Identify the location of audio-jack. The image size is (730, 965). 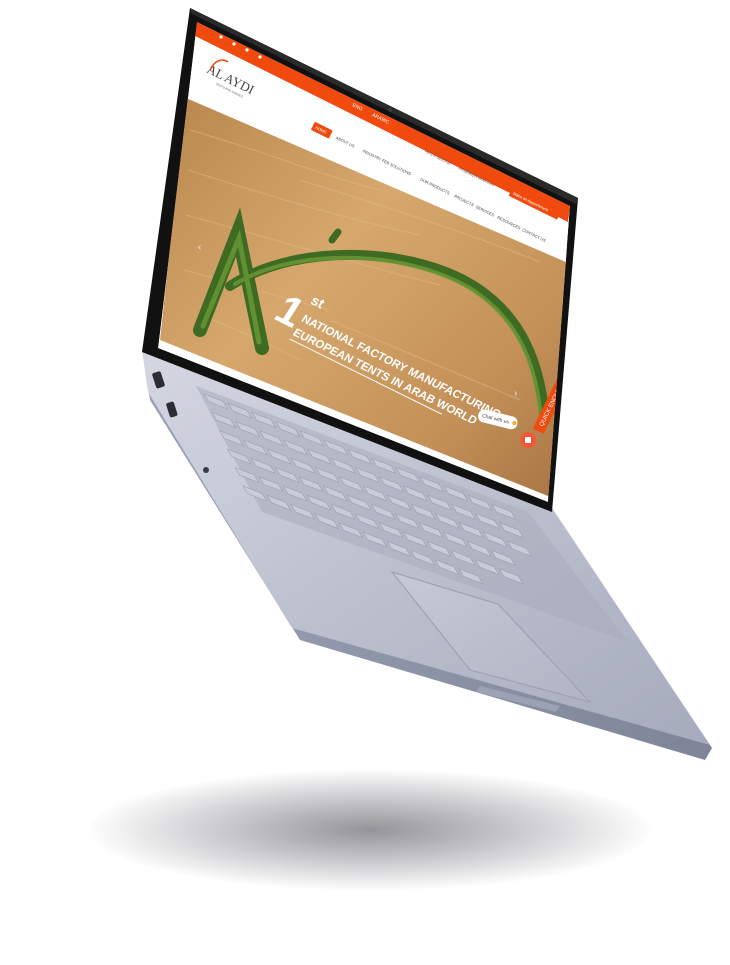
(206, 470).